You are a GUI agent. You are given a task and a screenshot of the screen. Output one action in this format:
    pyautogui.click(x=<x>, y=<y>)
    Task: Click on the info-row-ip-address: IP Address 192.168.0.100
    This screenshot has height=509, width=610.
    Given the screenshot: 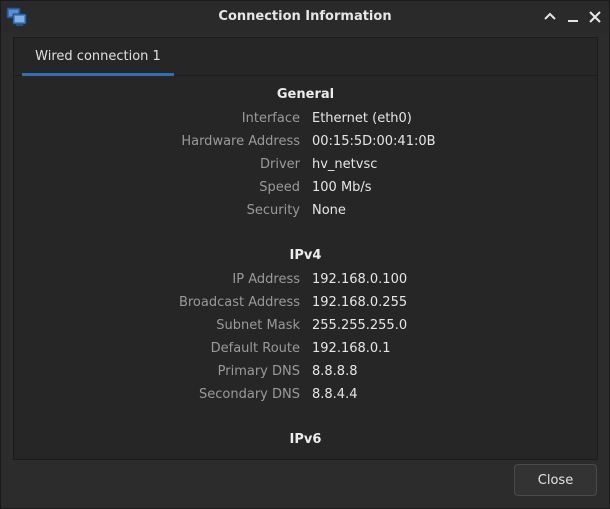 What is the action you would take?
    pyautogui.click(x=305, y=282)
    